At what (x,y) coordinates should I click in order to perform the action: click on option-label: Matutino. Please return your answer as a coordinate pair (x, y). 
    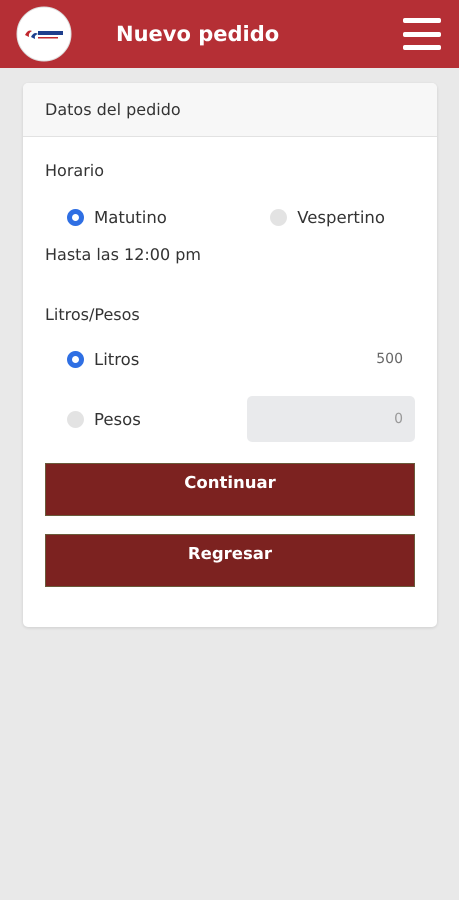
    Looking at the image, I should click on (130, 217).